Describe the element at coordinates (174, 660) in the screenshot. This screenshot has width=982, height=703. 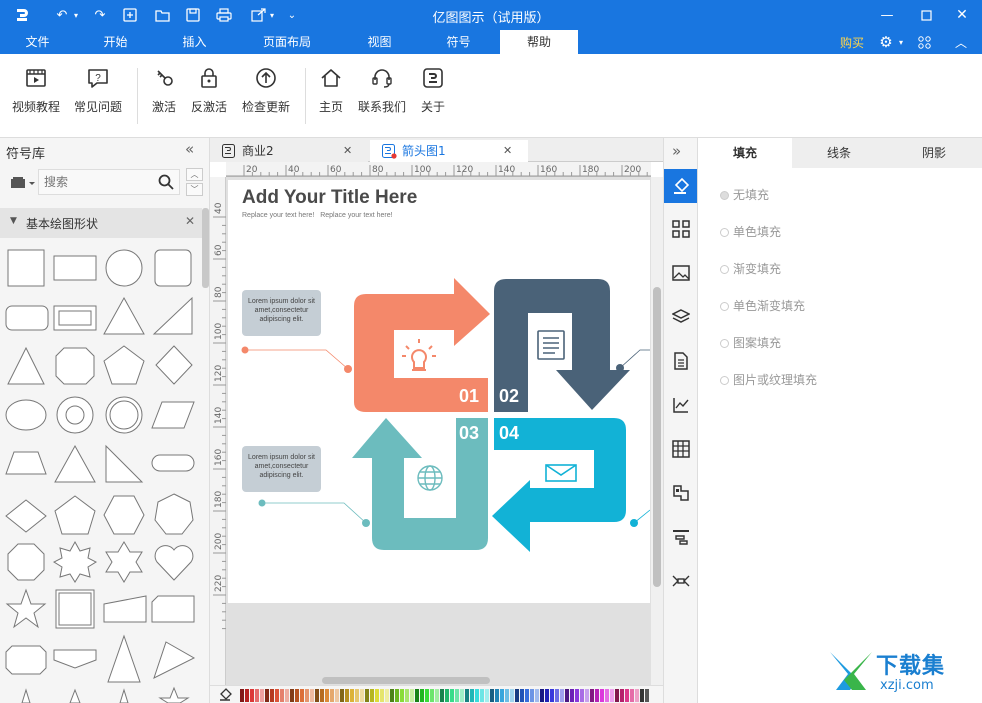
I see `shape-skew-triangle` at that location.